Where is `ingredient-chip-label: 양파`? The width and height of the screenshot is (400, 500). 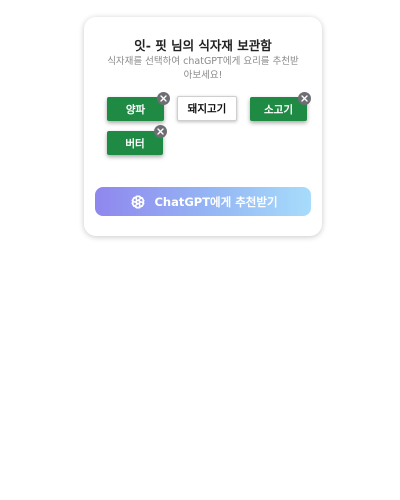
ingredient-chip-label: 양파 is located at coordinates (135, 109).